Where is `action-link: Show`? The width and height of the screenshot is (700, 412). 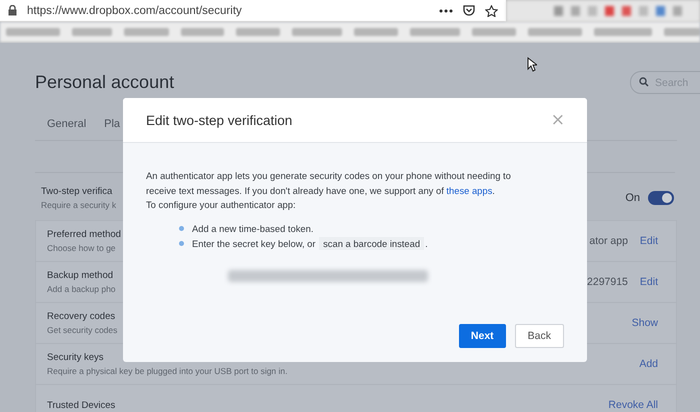
action-link: Show is located at coordinates (645, 323).